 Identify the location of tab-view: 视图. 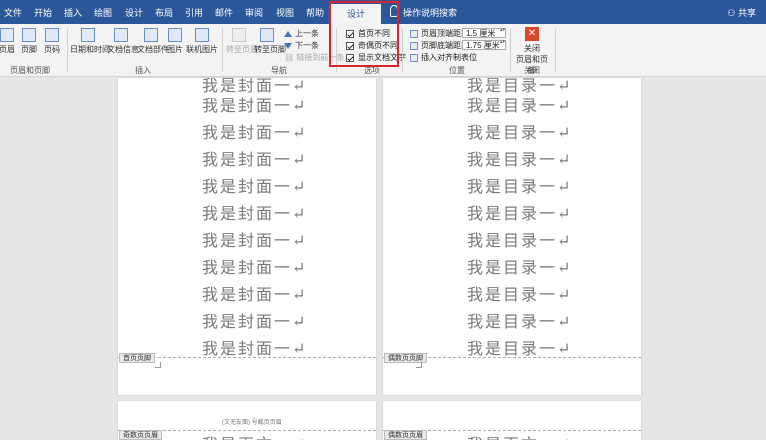
(285, 12).